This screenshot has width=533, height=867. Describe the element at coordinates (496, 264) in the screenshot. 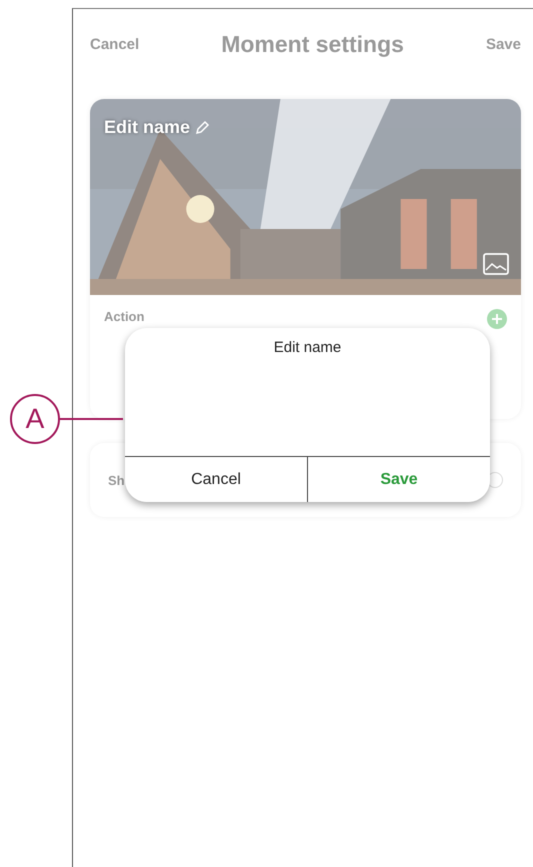

I see `image-icon` at that location.